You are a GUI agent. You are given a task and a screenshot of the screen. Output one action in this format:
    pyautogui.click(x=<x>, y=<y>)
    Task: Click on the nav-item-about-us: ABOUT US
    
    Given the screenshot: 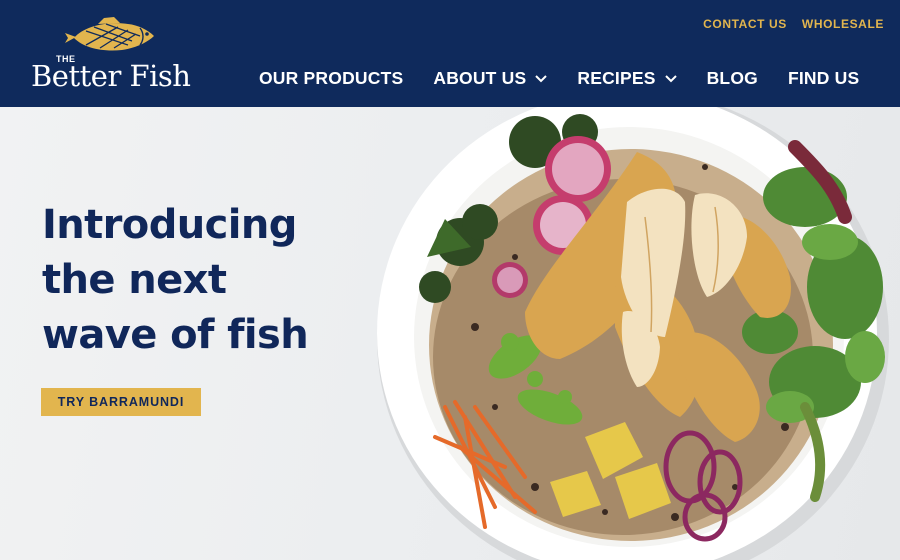 What is the action you would take?
    pyautogui.click(x=490, y=78)
    